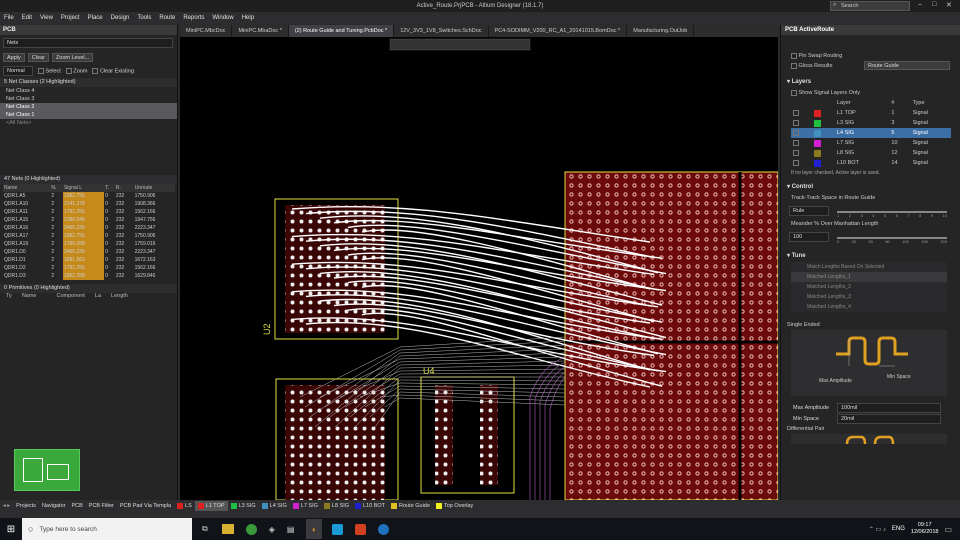  I want to click on prim-col: La, so click(98, 296).